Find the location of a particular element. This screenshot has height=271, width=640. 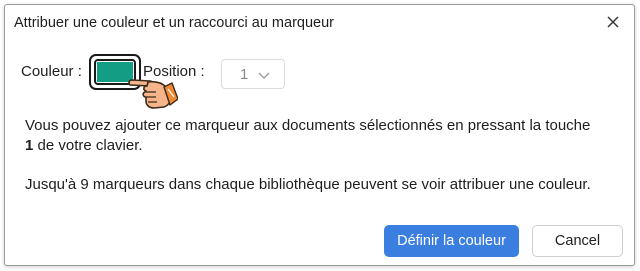

close-button is located at coordinates (613, 22).